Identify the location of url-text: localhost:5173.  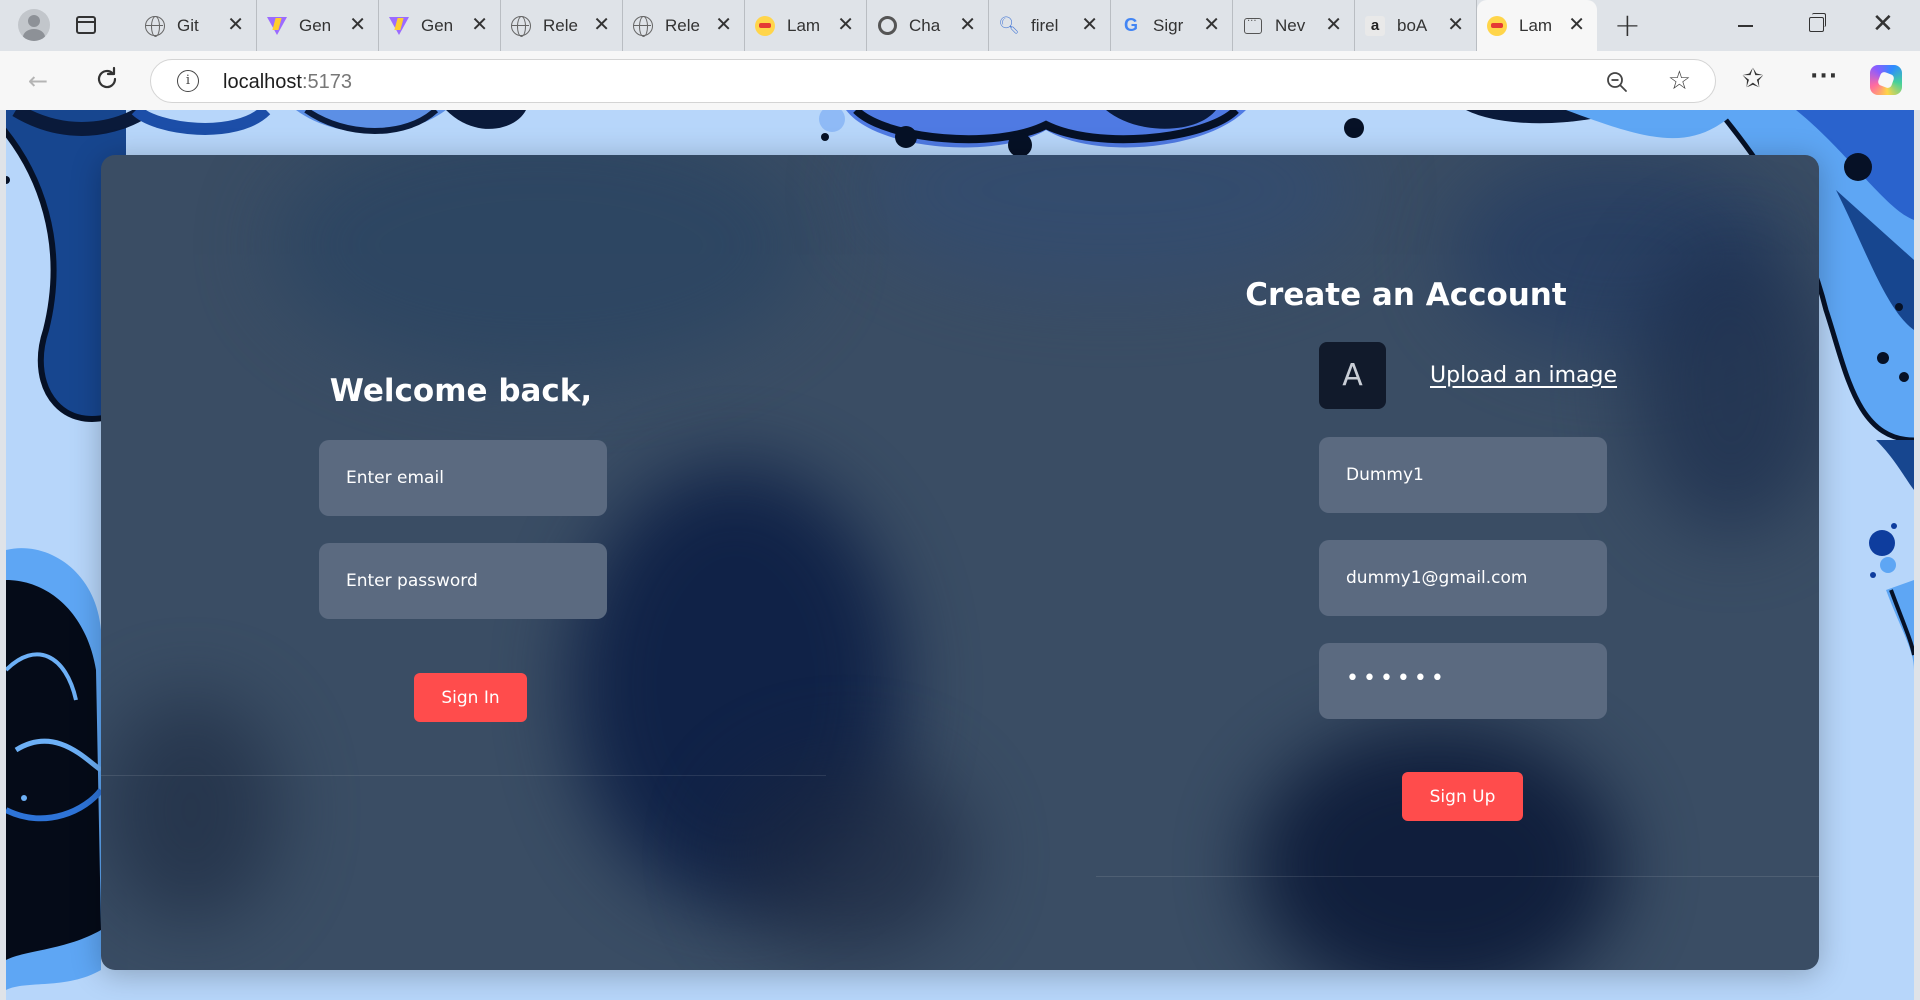
(287, 82).